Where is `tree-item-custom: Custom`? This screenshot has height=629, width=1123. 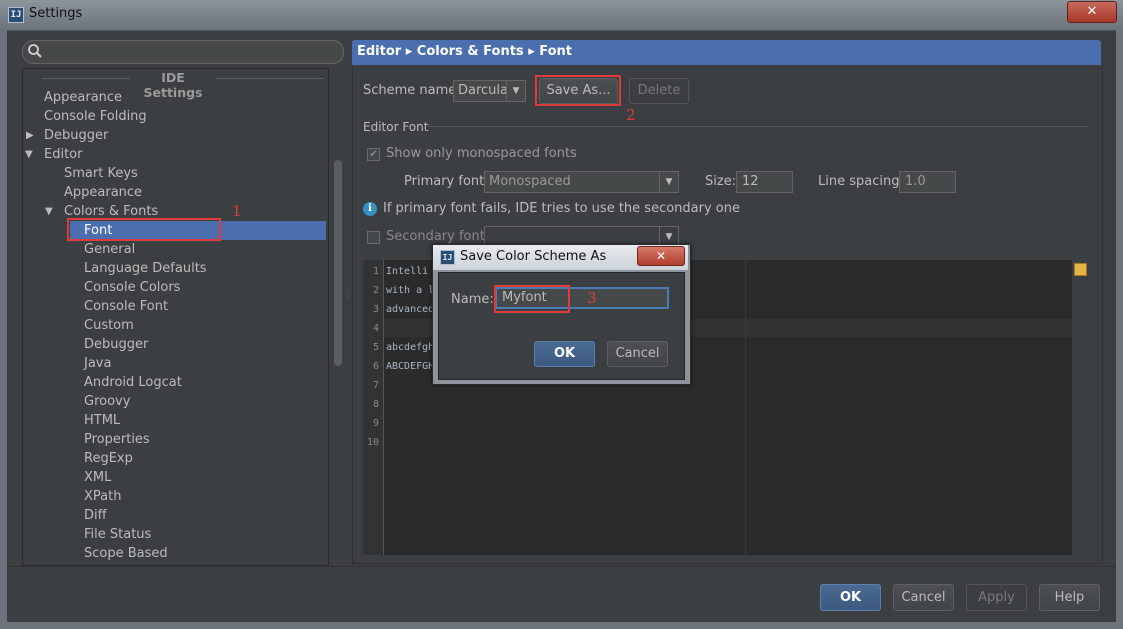 tree-item-custom: Custom is located at coordinates (109, 325).